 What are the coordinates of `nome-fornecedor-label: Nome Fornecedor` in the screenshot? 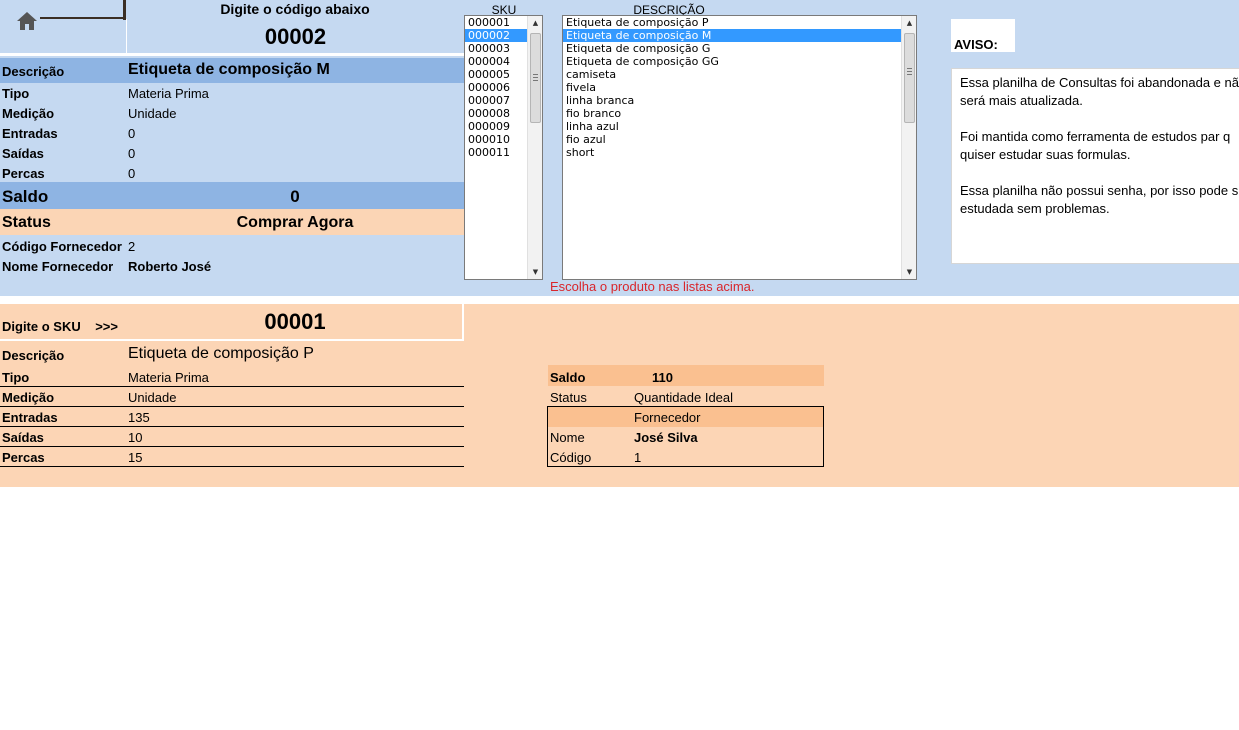 It's located at (58, 266).